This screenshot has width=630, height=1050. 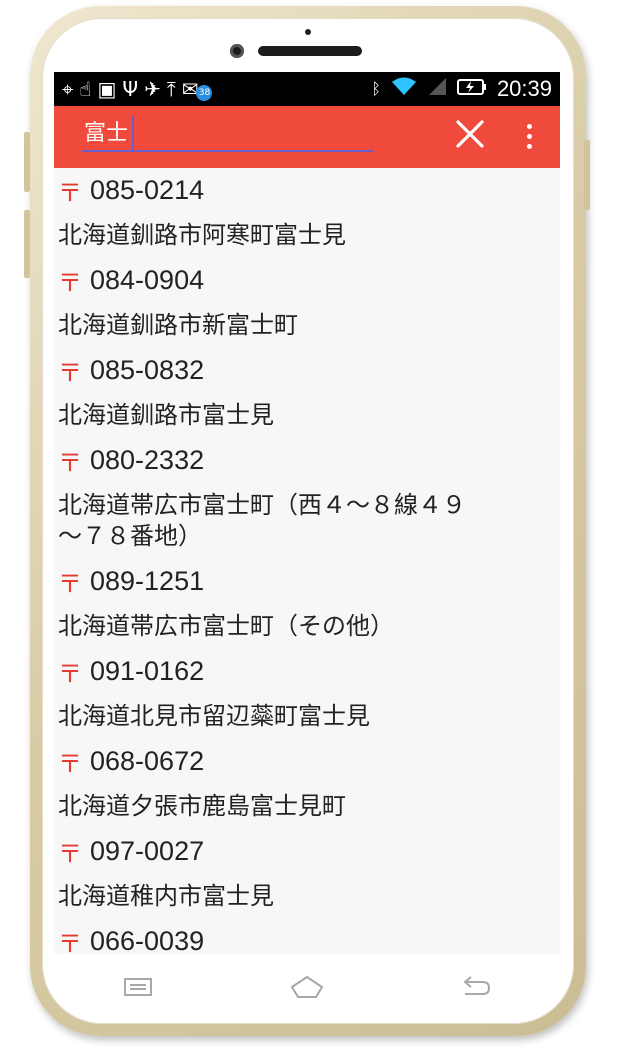 What do you see at coordinates (307, 303) in the screenshot?
I see `list-item: 〒 084-0904 北海道釧路市新富士町` at bounding box center [307, 303].